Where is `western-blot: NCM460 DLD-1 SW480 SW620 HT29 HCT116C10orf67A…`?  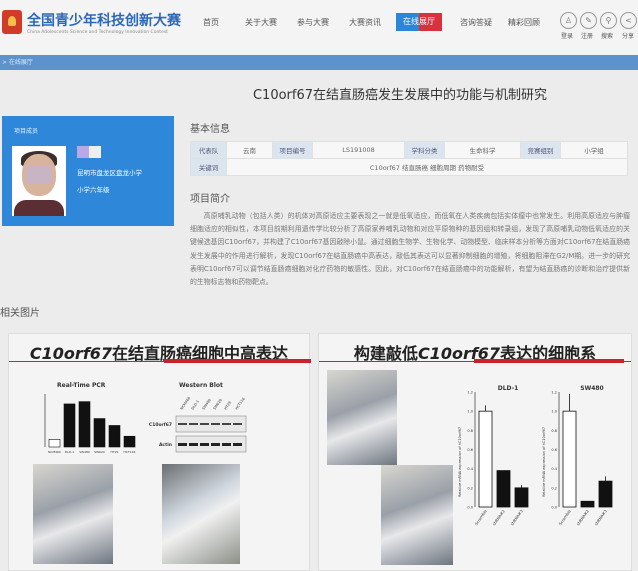 western-blot: NCM460 DLD-1 SW480 SW620 HT29 HCT116C10orf67A… is located at coordinates (198, 424).